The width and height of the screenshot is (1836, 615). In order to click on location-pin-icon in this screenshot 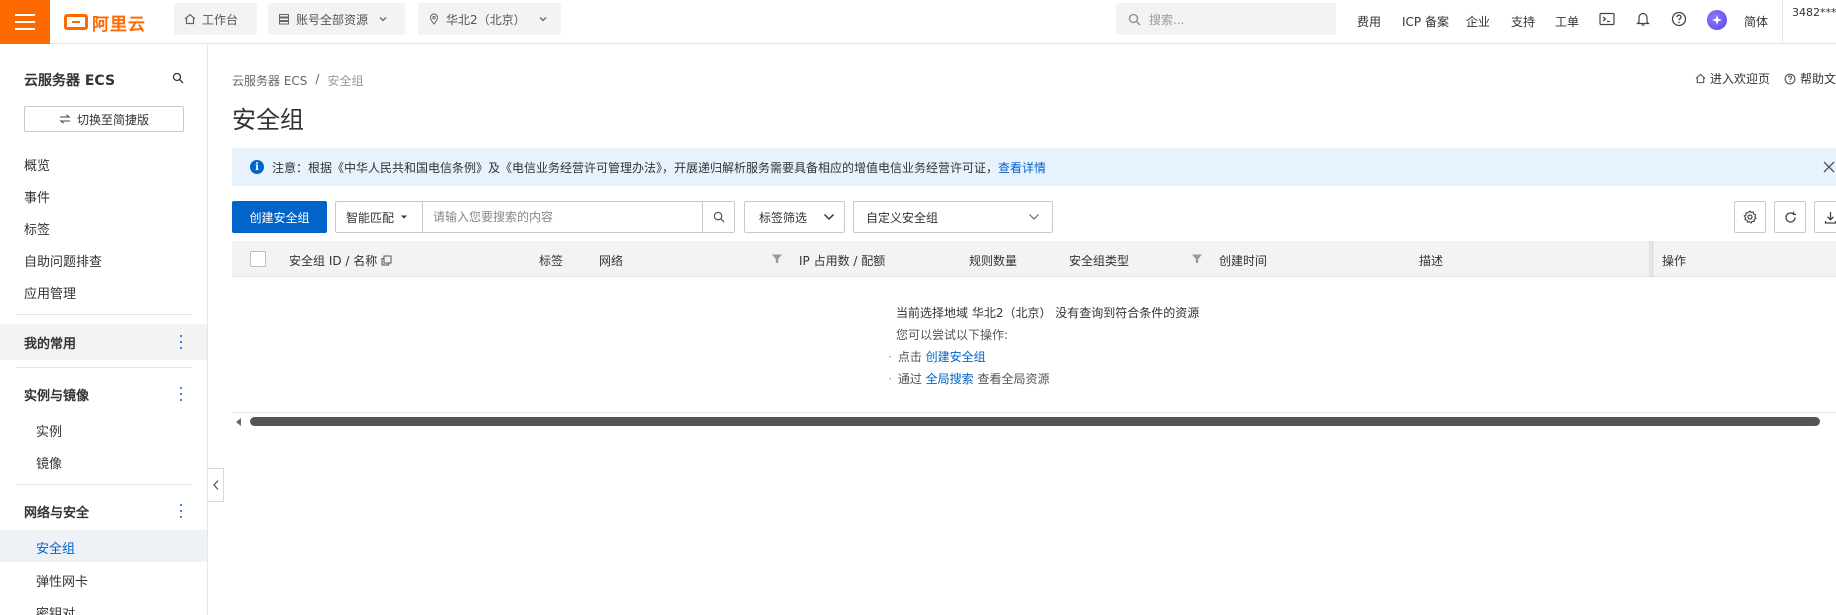, I will do `click(434, 19)`.